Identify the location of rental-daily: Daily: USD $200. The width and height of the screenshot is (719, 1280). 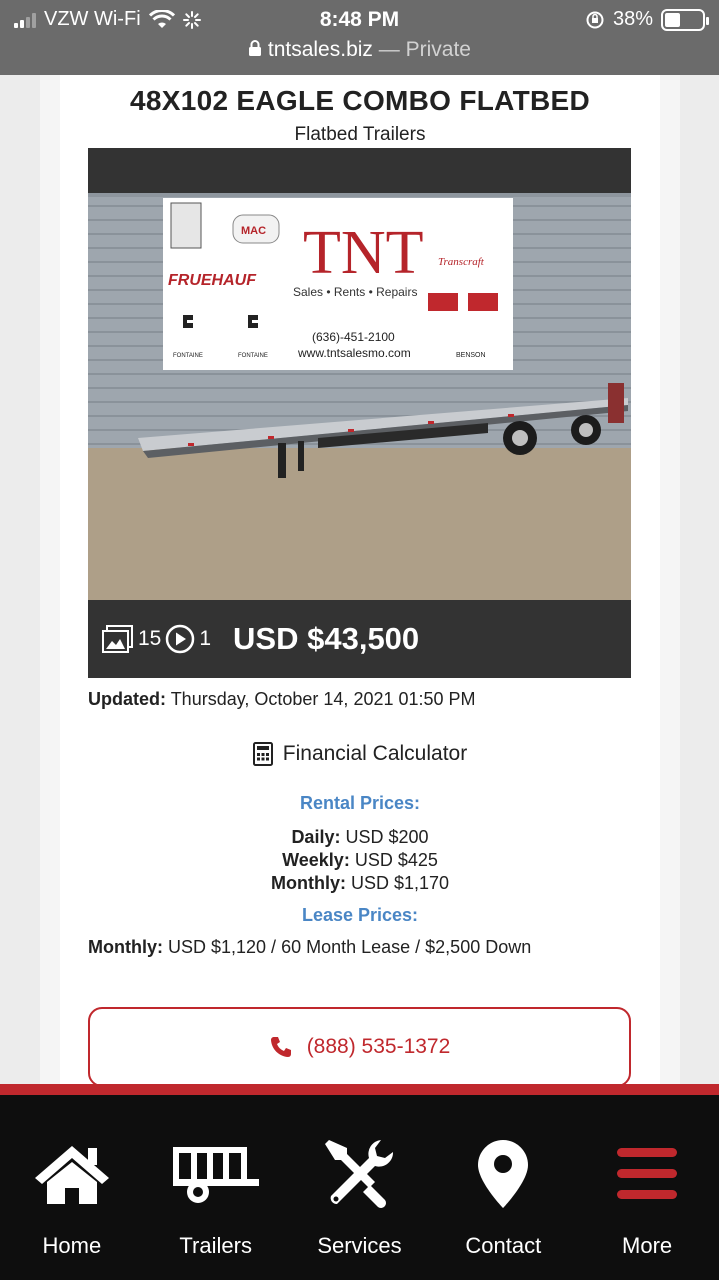
(360, 837).